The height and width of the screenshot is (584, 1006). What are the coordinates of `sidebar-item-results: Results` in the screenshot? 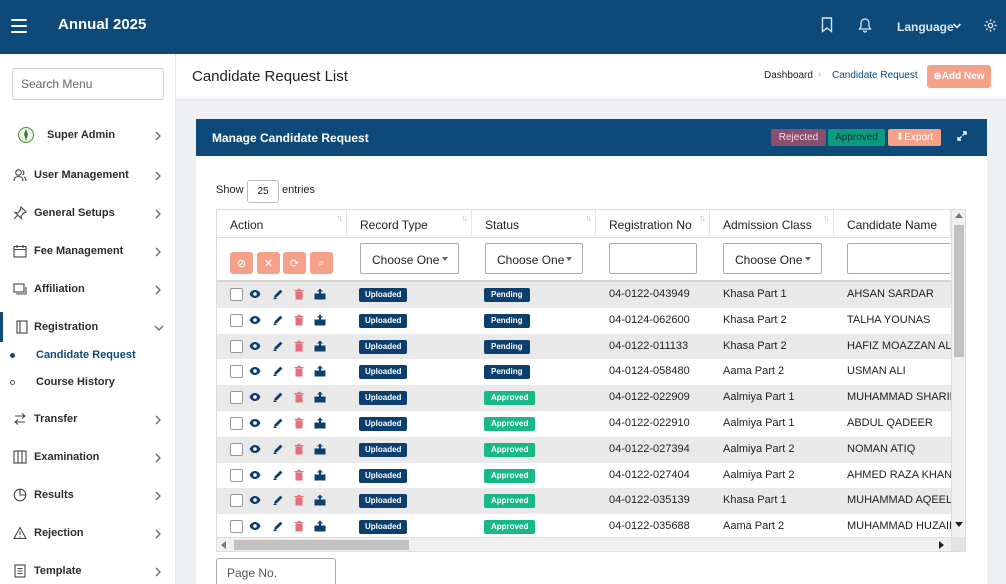 It's located at (88, 495).